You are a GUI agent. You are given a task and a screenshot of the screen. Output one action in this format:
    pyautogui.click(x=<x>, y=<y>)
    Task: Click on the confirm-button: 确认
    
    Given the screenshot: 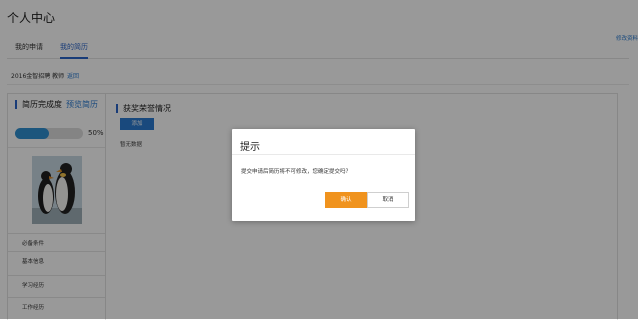 What is the action you would take?
    pyautogui.click(x=346, y=200)
    